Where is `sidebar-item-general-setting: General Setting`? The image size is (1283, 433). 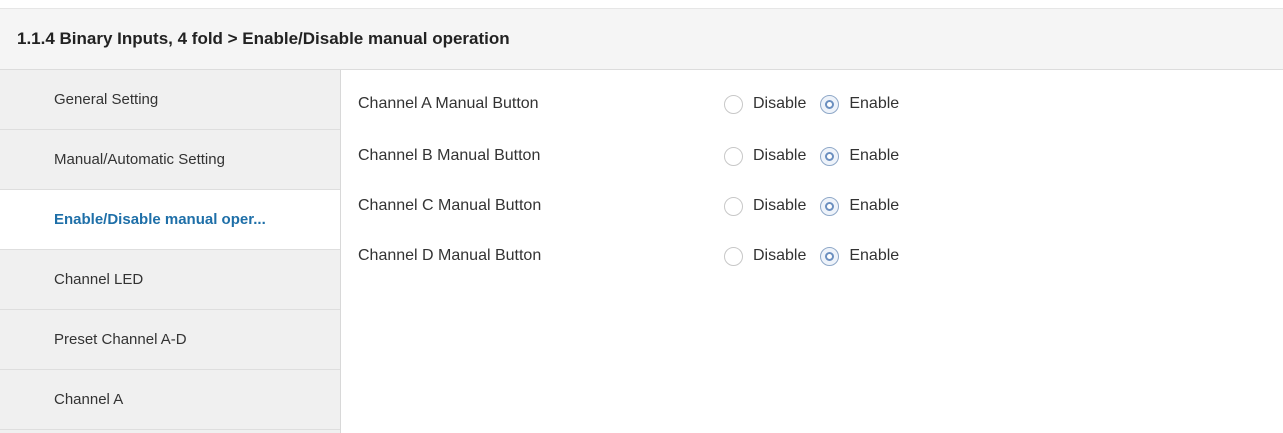
sidebar-item-general-setting: General Setting is located at coordinates (170, 100).